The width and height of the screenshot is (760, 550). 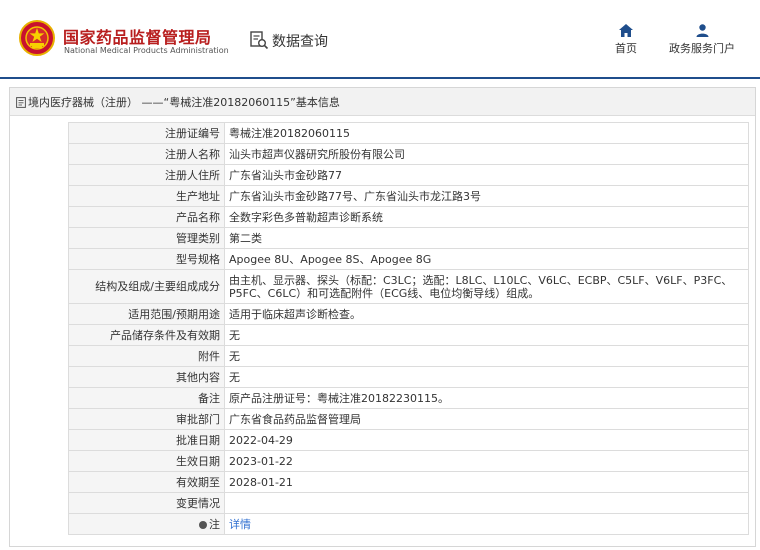 I want to click on nav-portal-label: 政务服务门户, so click(x=702, y=48).